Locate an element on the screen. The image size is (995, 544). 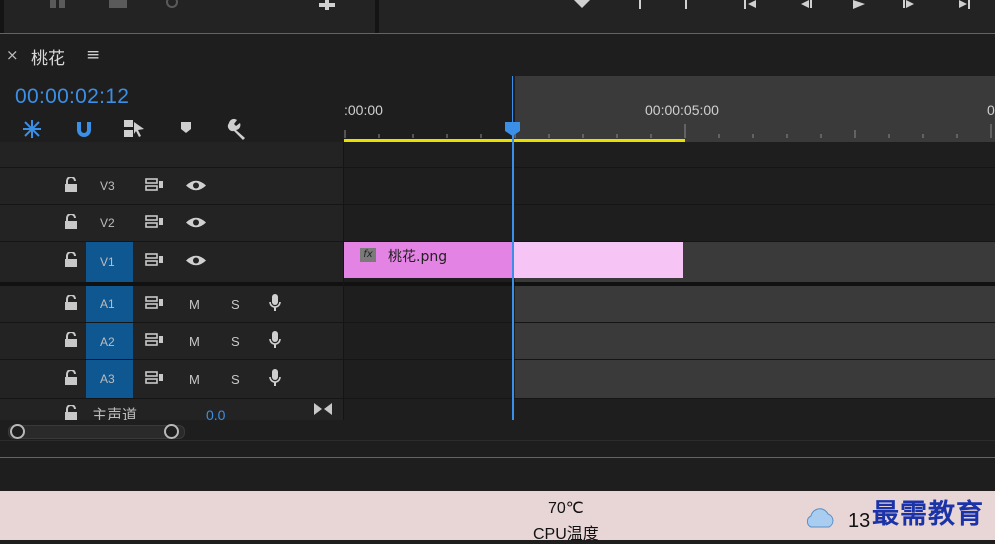
timeline-lane-spacer is located at coordinates (669, 154).